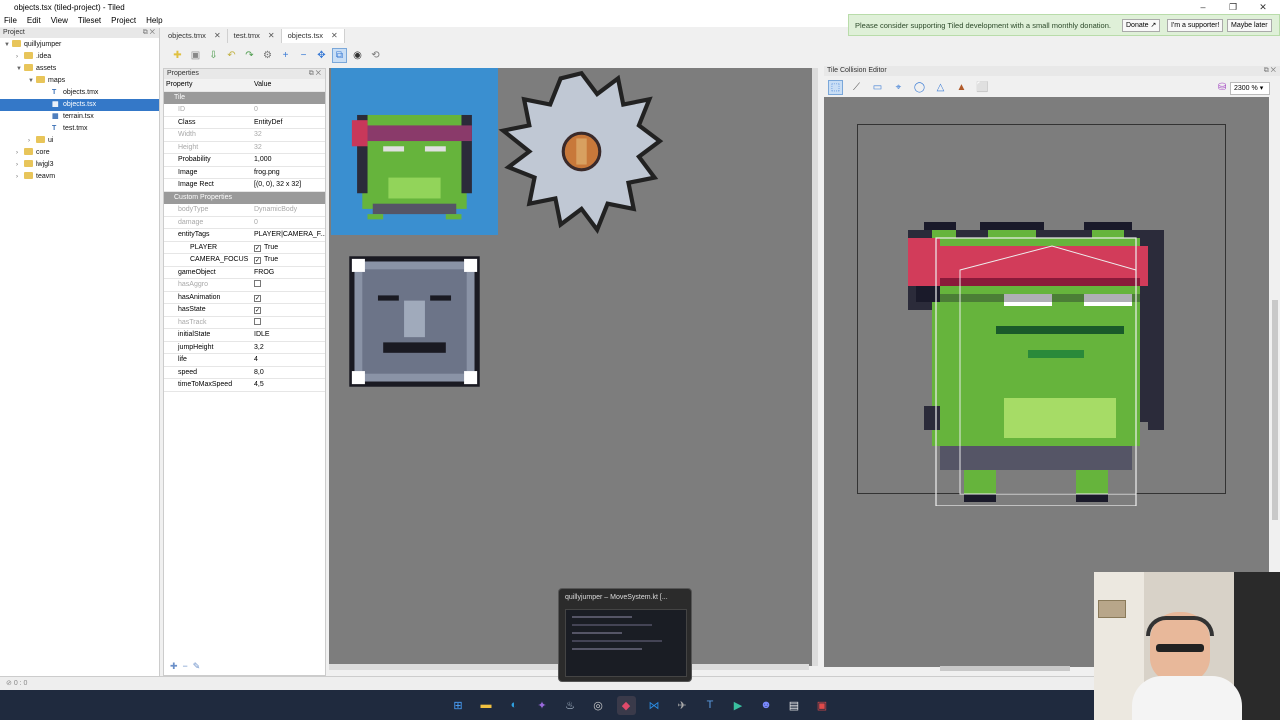 Image resolution: width=1280 pixels, height=720 pixels. Describe the element at coordinates (195, 55) in the screenshot. I see `save-icon: ▣` at that location.